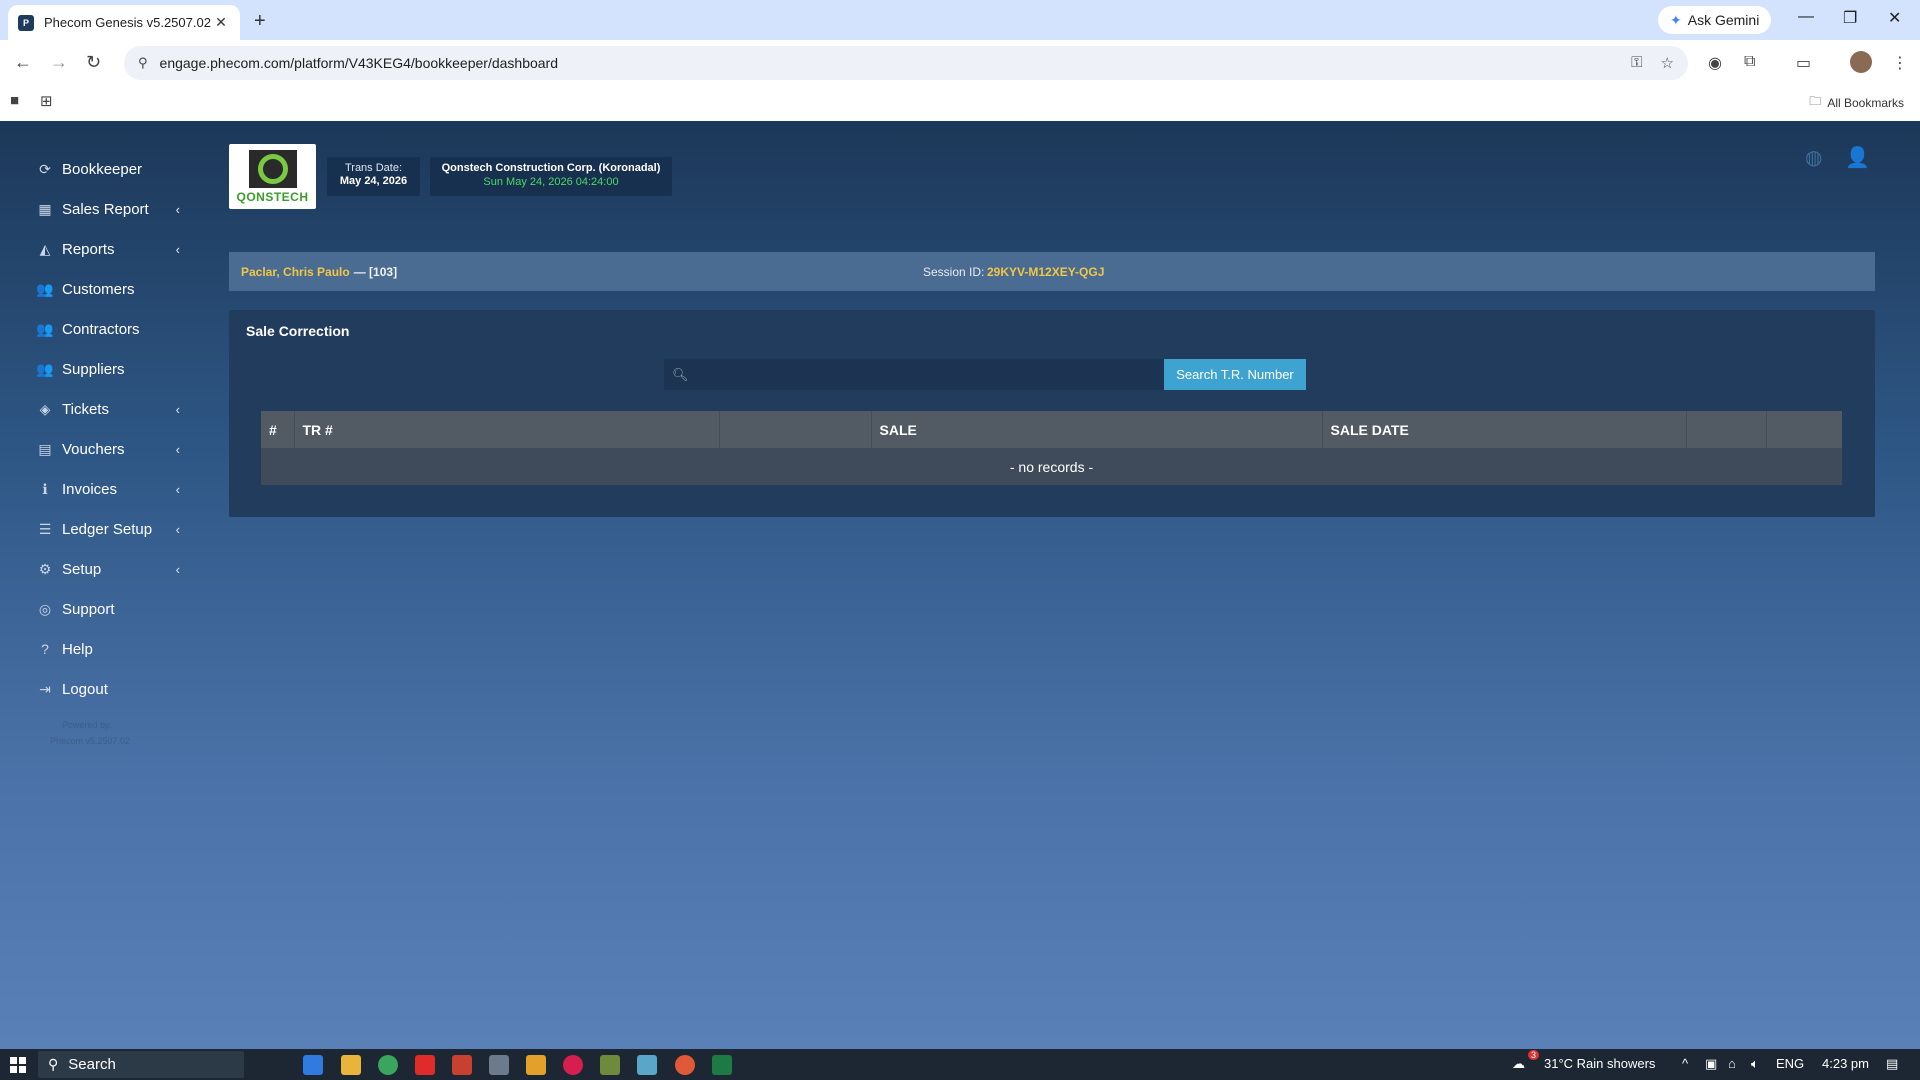  What do you see at coordinates (272, 196) in the screenshot?
I see `logo-text: QONSTECH` at bounding box center [272, 196].